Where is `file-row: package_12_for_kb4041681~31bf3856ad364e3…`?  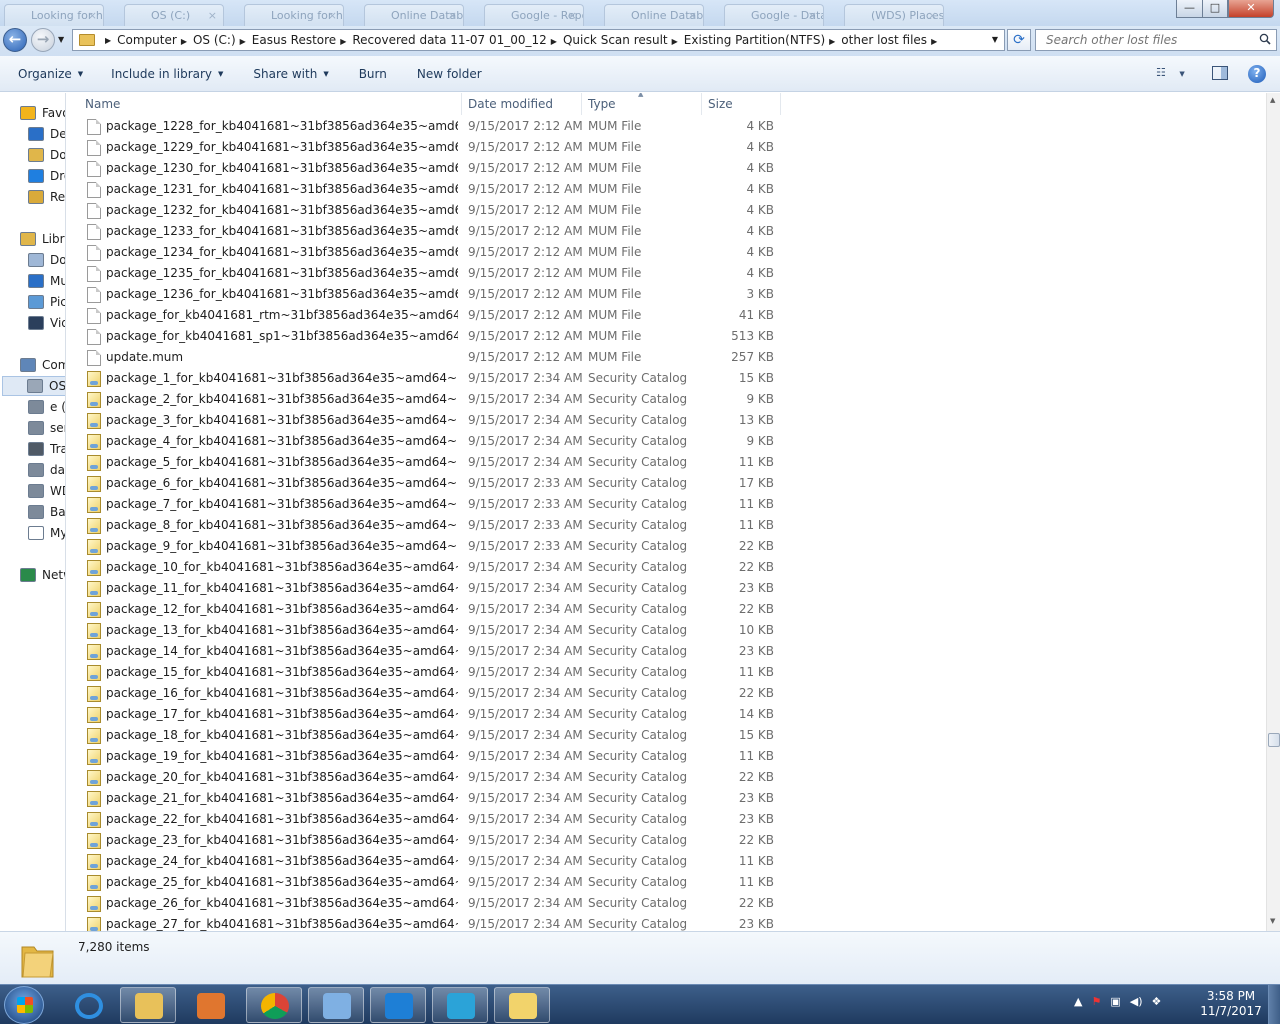 file-row: package_12_for_kb4041681~31bf3856ad364e3… is located at coordinates (666, 609).